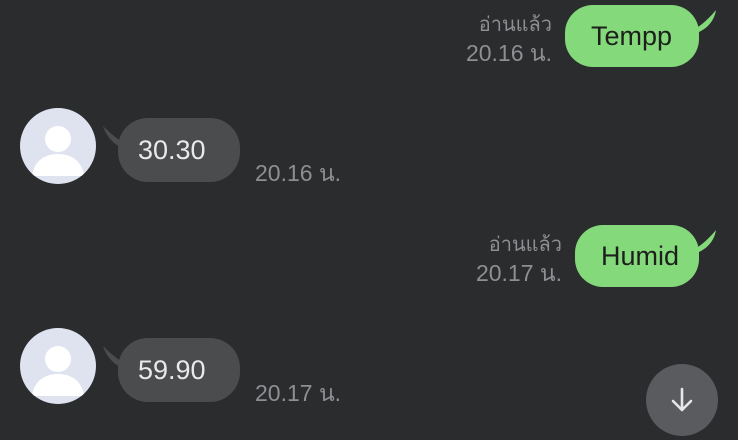  I want to click on arrow-down-icon, so click(682, 399).